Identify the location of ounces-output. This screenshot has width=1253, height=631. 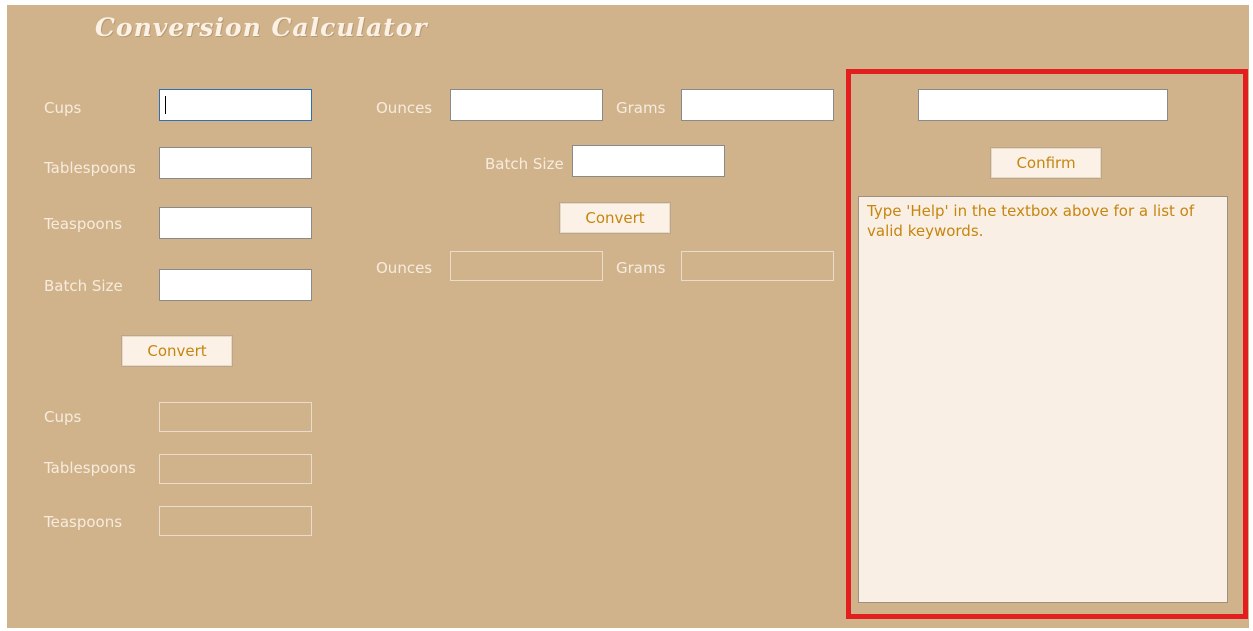
(526, 266).